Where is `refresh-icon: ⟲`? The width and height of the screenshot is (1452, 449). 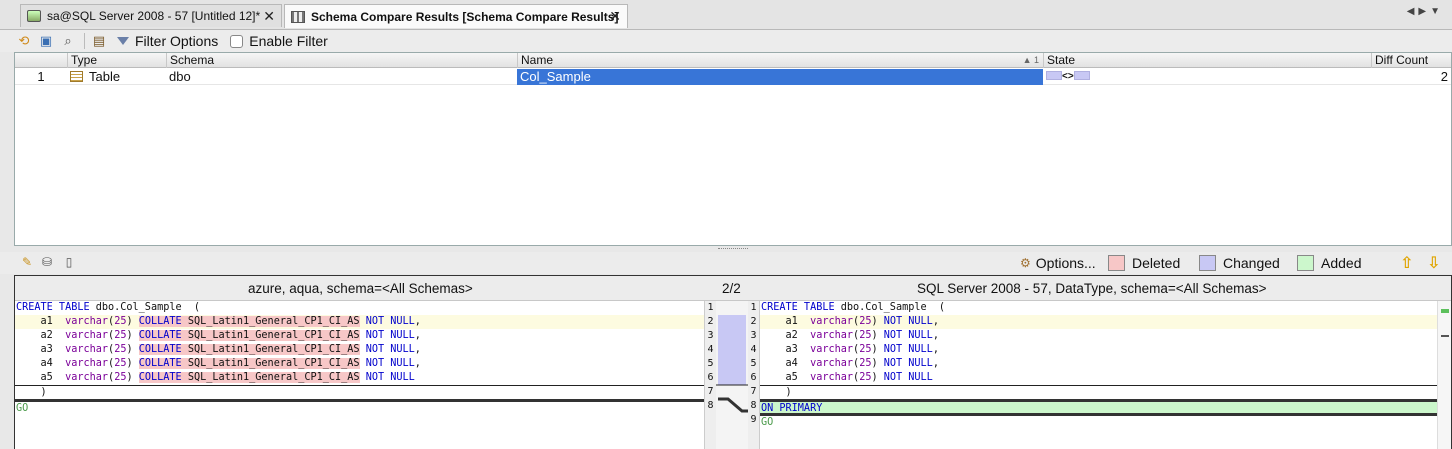
refresh-icon: ⟲ is located at coordinates (24, 41).